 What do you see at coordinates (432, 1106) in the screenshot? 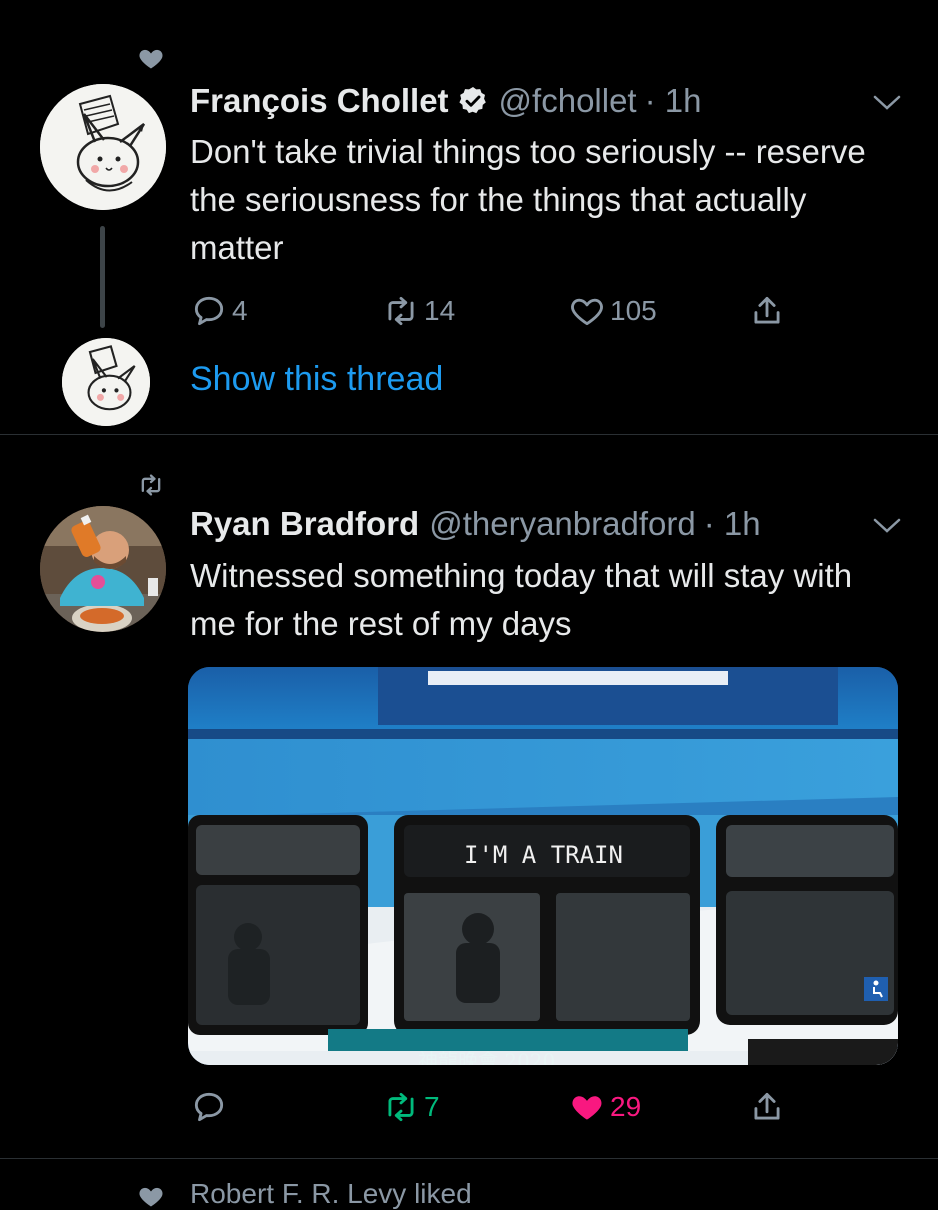
I see `retweet-count: 7` at bounding box center [432, 1106].